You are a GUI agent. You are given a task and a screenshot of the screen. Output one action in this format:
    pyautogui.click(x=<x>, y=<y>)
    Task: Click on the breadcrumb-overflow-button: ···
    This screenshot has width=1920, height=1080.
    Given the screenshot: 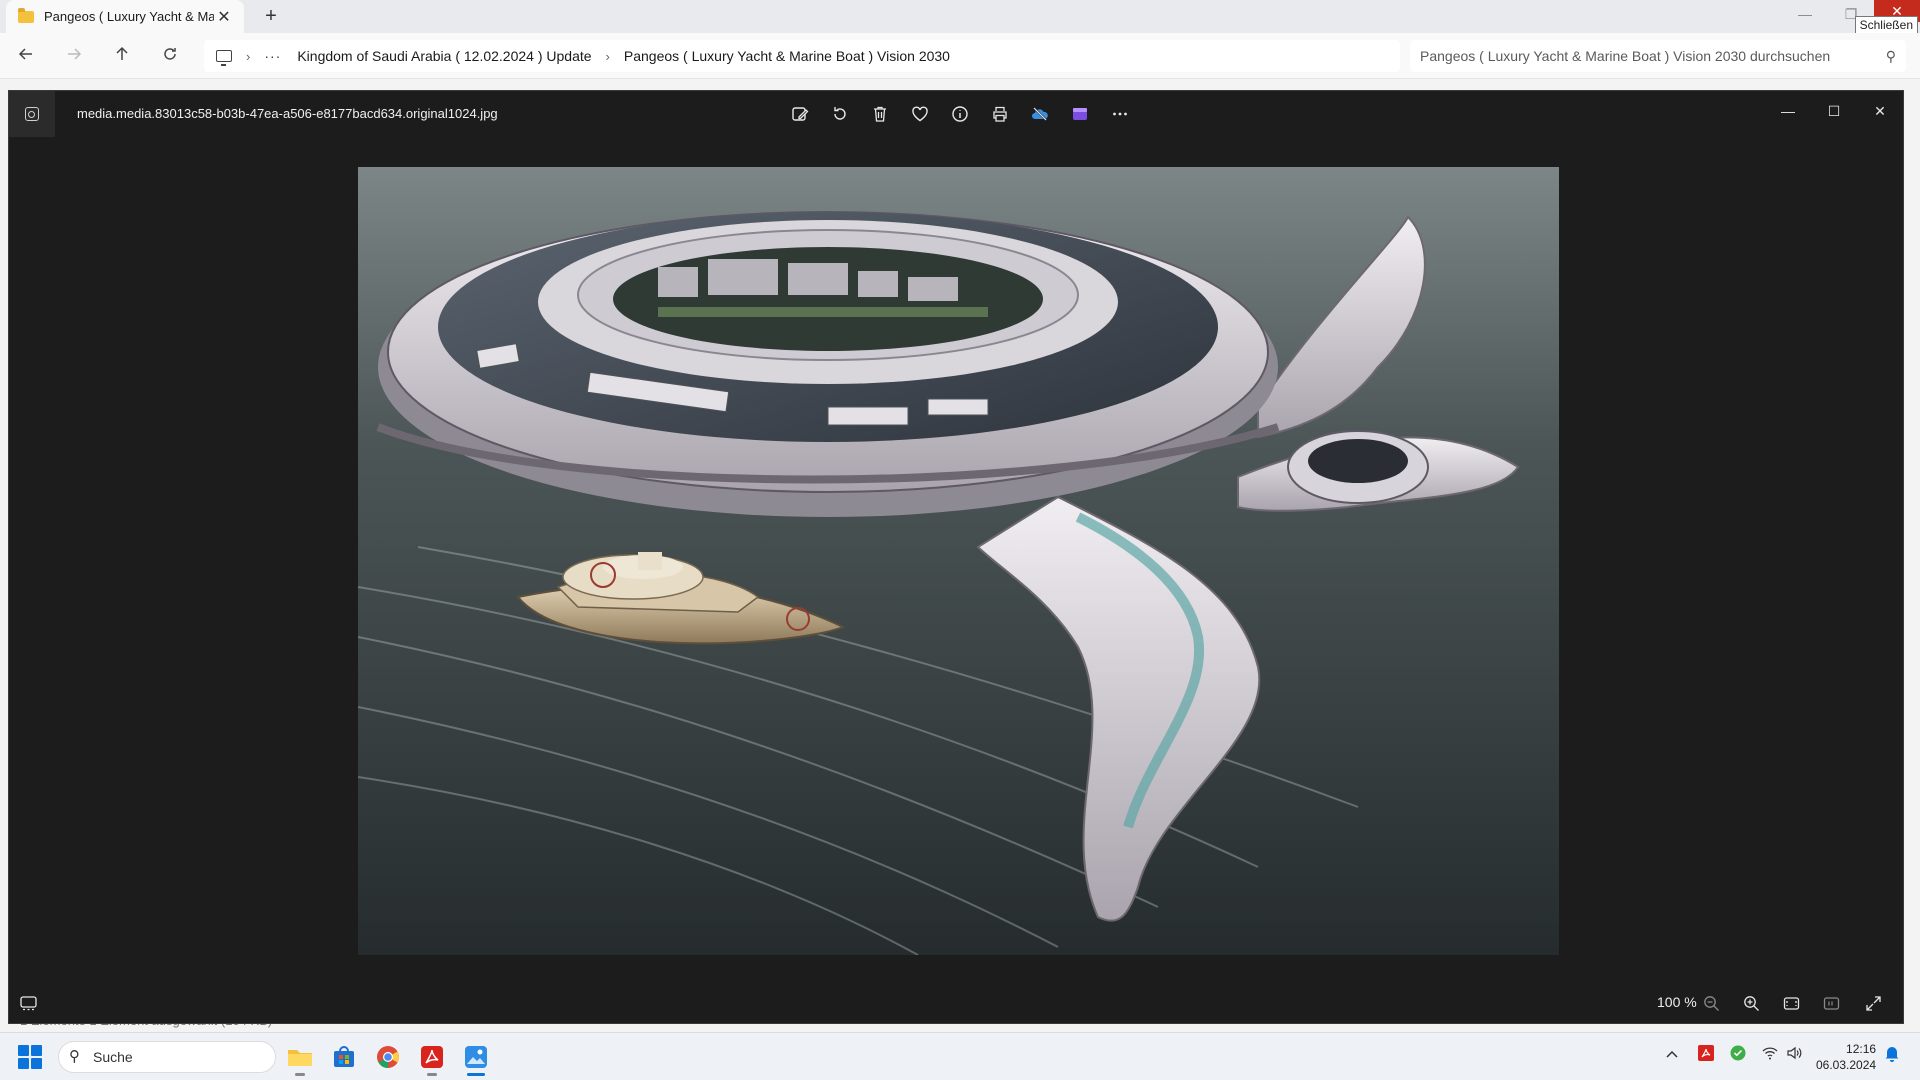 What is the action you would take?
    pyautogui.click(x=272, y=56)
    